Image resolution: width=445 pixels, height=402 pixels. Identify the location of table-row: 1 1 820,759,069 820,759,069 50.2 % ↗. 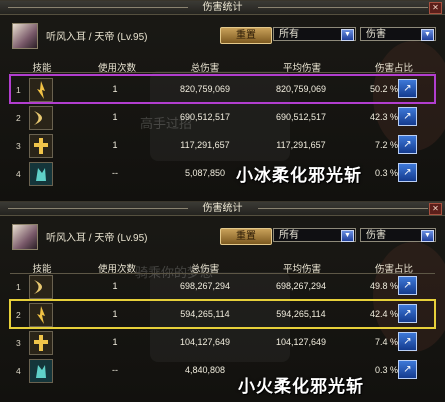
(222, 89).